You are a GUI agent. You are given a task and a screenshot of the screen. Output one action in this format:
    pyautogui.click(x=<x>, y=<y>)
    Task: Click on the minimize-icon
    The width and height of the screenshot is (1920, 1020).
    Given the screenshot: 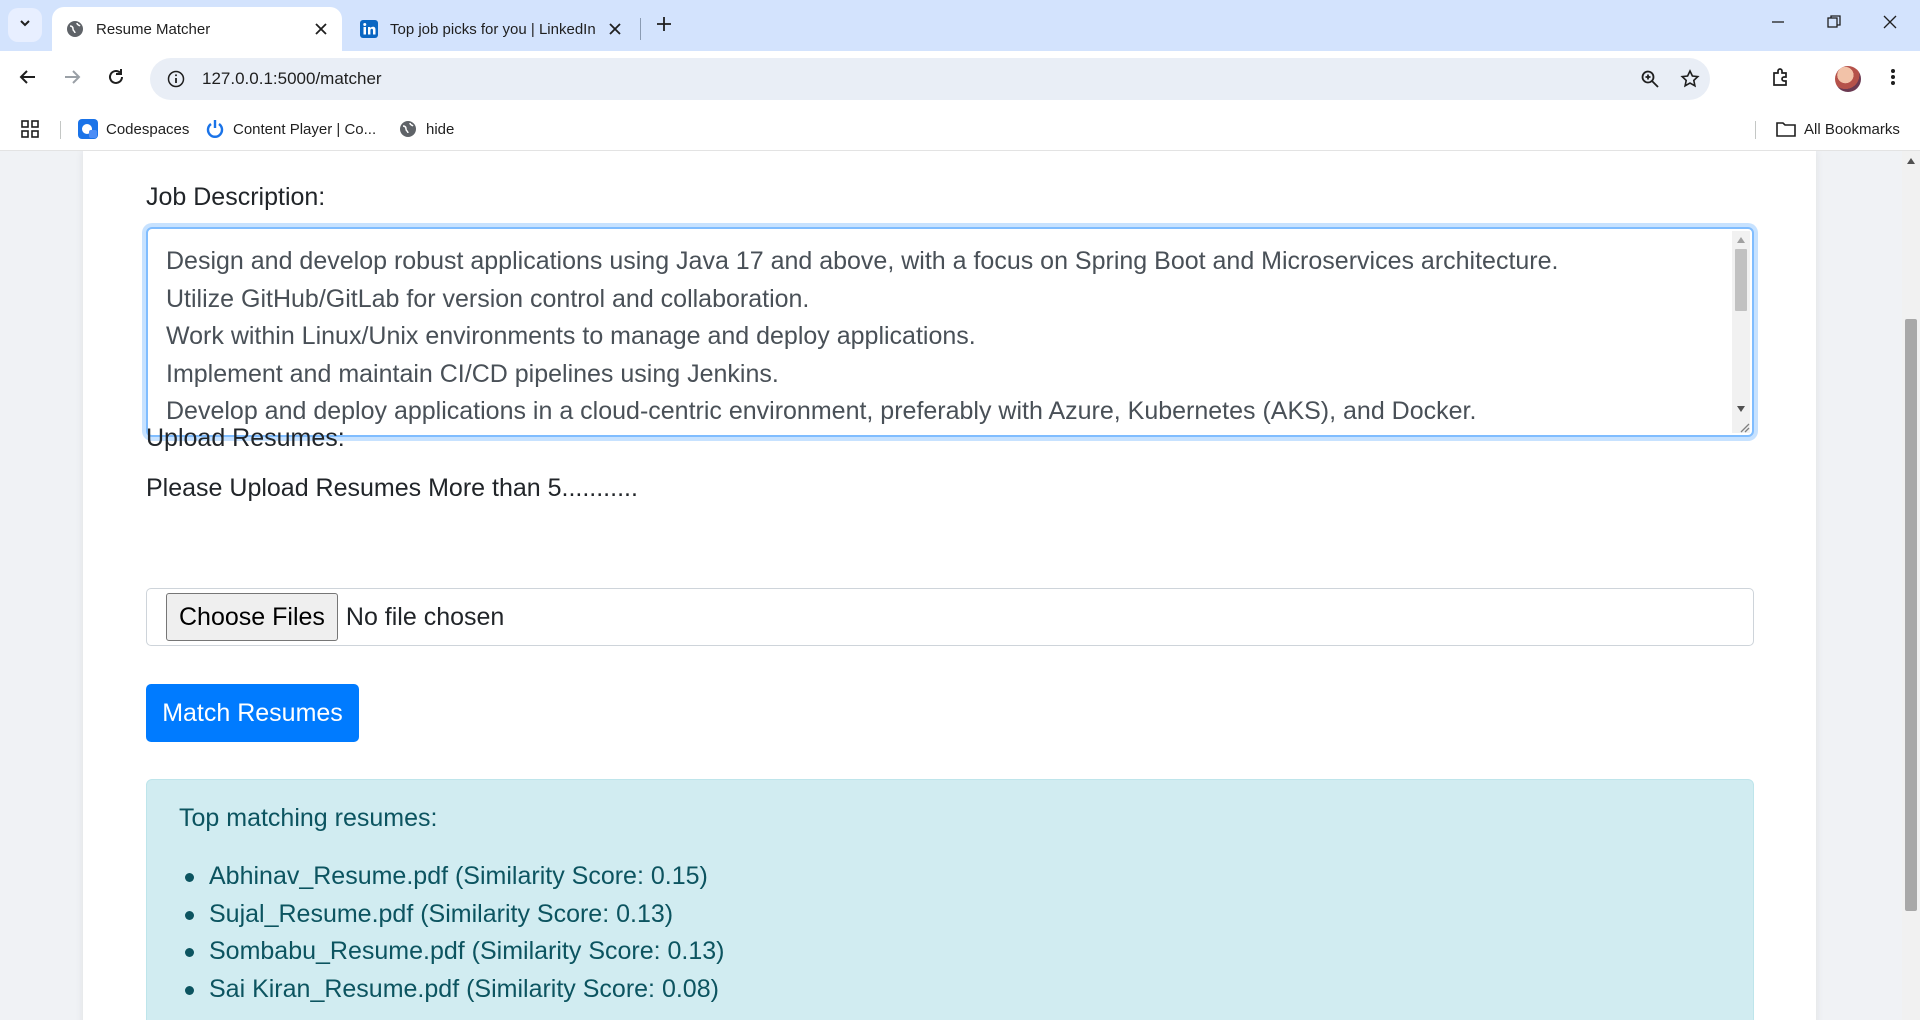 What is the action you would take?
    pyautogui.click(x=1778, y=24)
    